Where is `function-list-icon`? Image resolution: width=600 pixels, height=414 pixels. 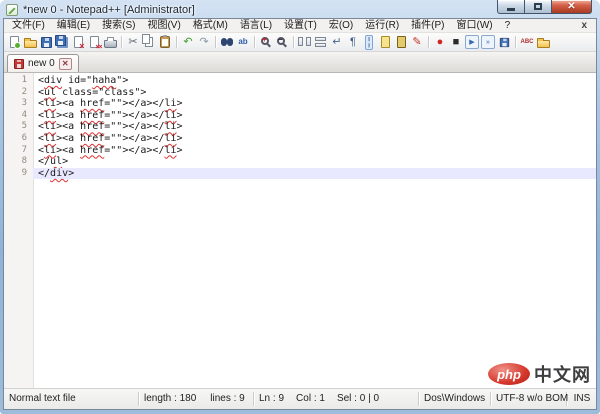
function-list-icon is located at coordinates (401, 42).